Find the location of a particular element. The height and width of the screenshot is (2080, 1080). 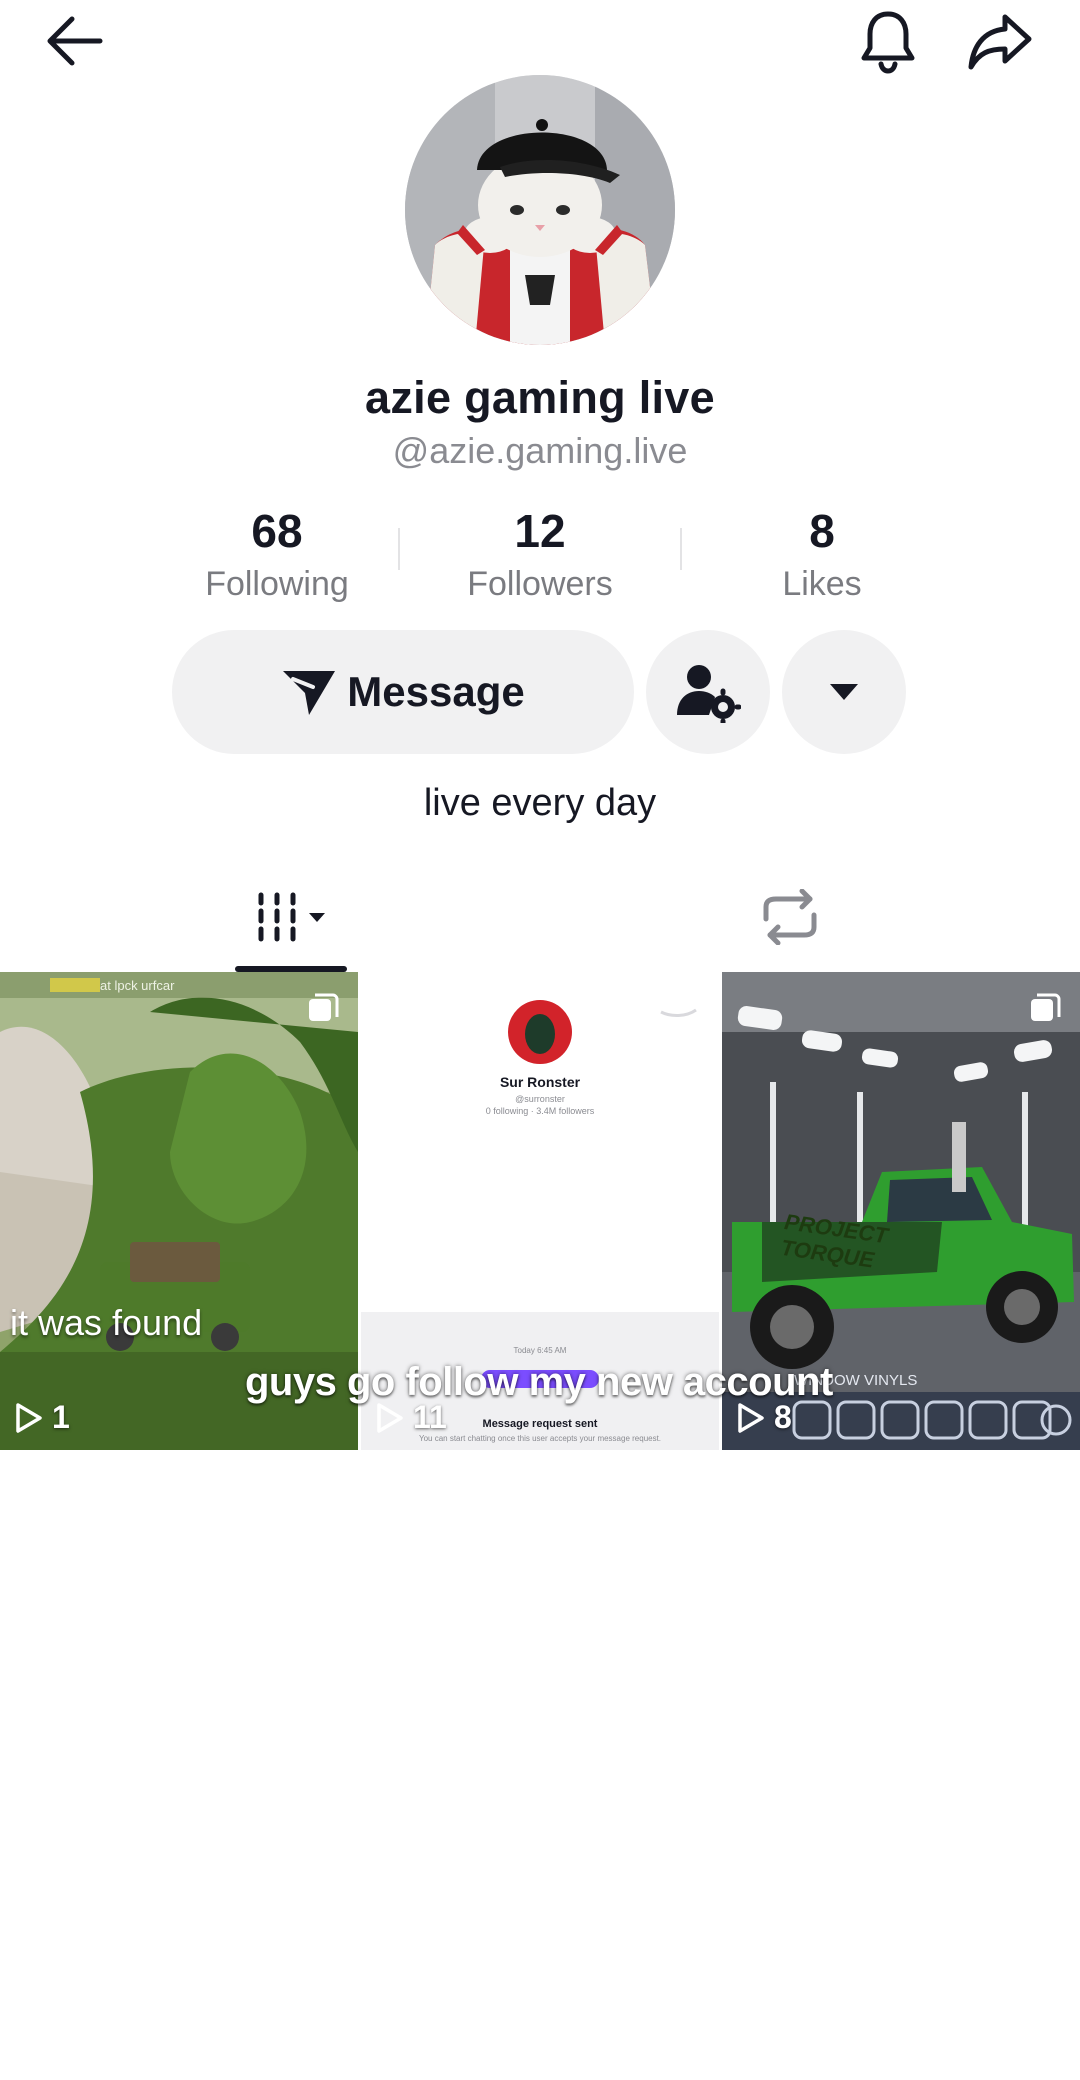

user-gear-icon is located at coordinates (709, 694).